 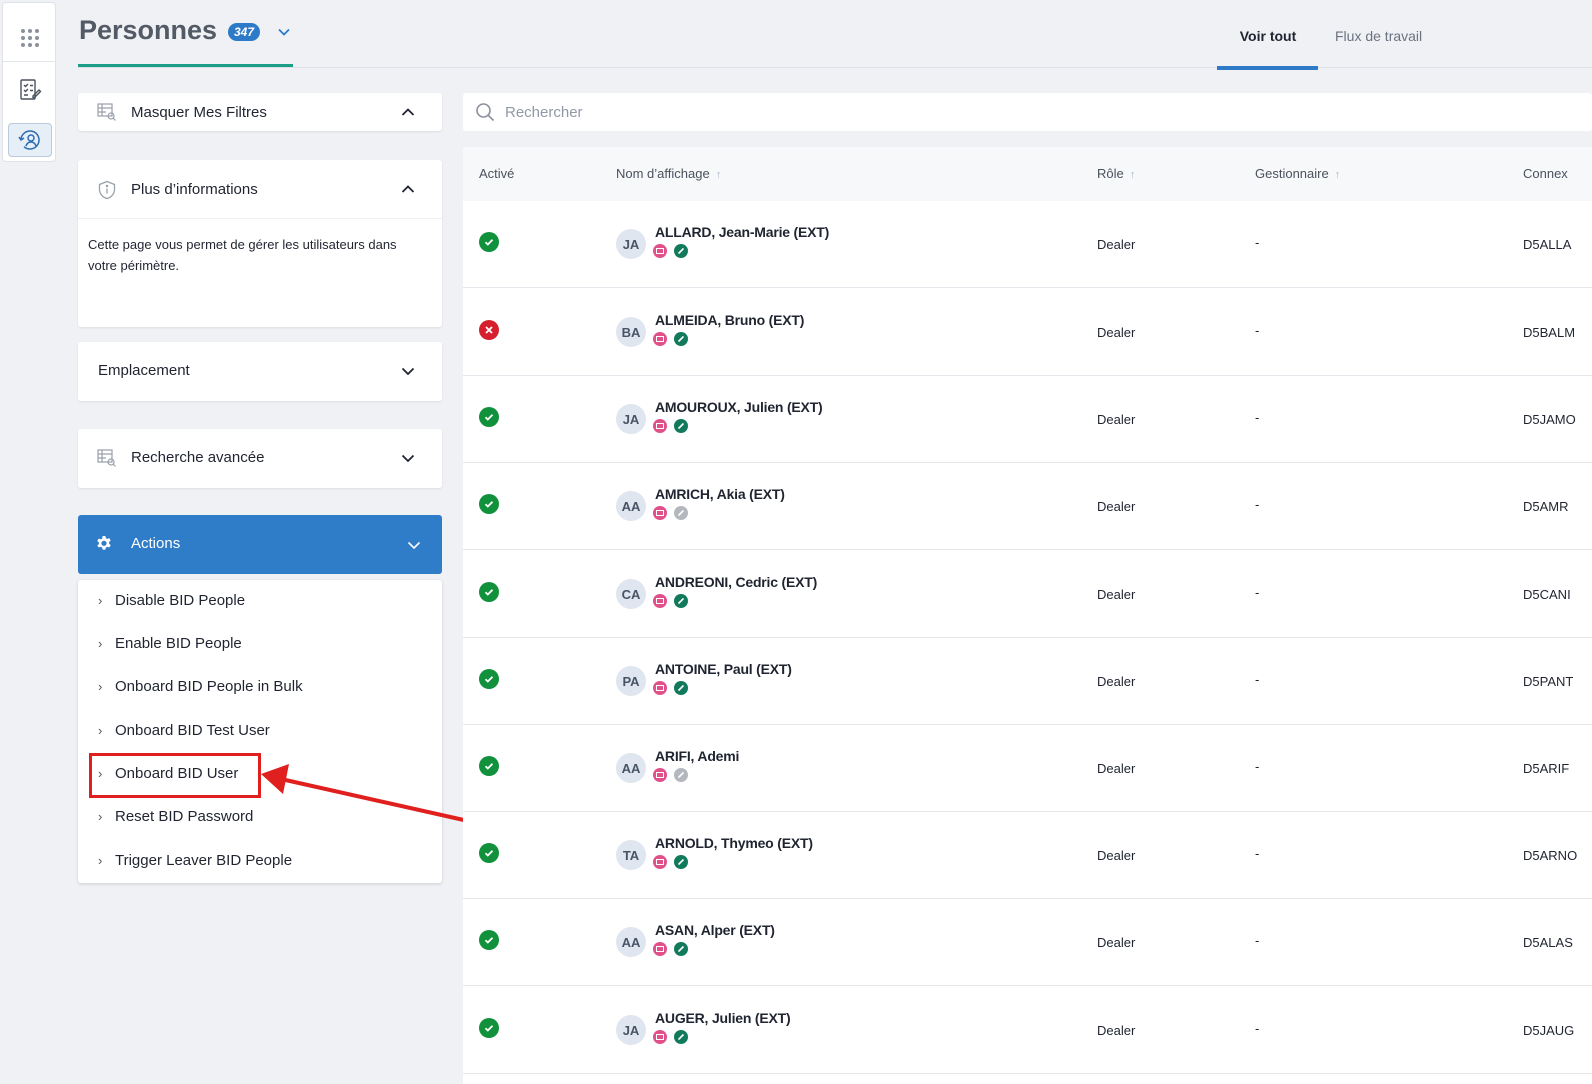 What do you see at coordinates (631, 594) in the screenshot?
I see `avatar: CA` at bounding box center [631, 594].